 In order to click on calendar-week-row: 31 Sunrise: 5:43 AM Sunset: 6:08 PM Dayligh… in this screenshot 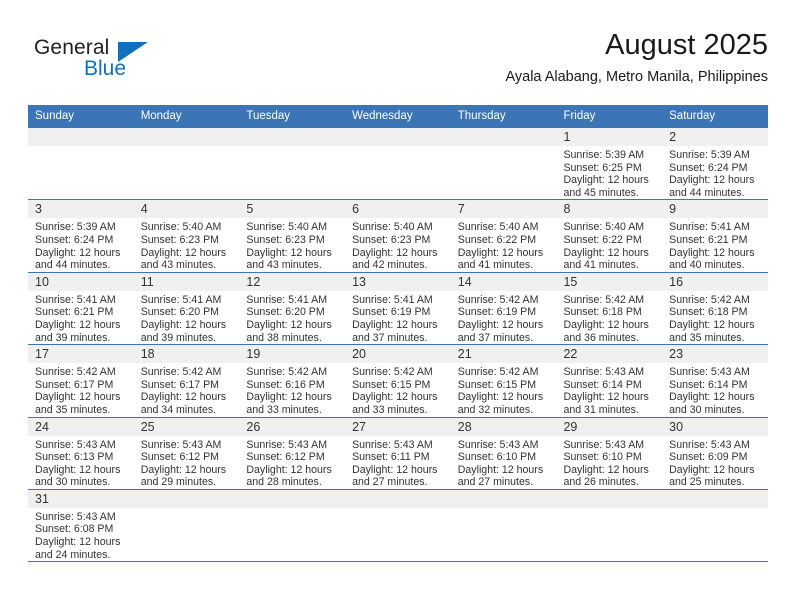, I will do `click(398, 525)`.